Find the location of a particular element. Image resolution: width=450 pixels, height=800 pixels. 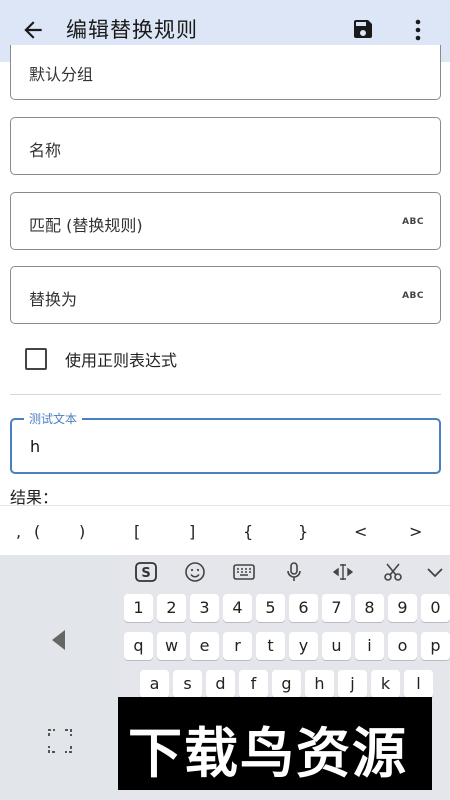

key-i: i is located at coordinates (369, 646).